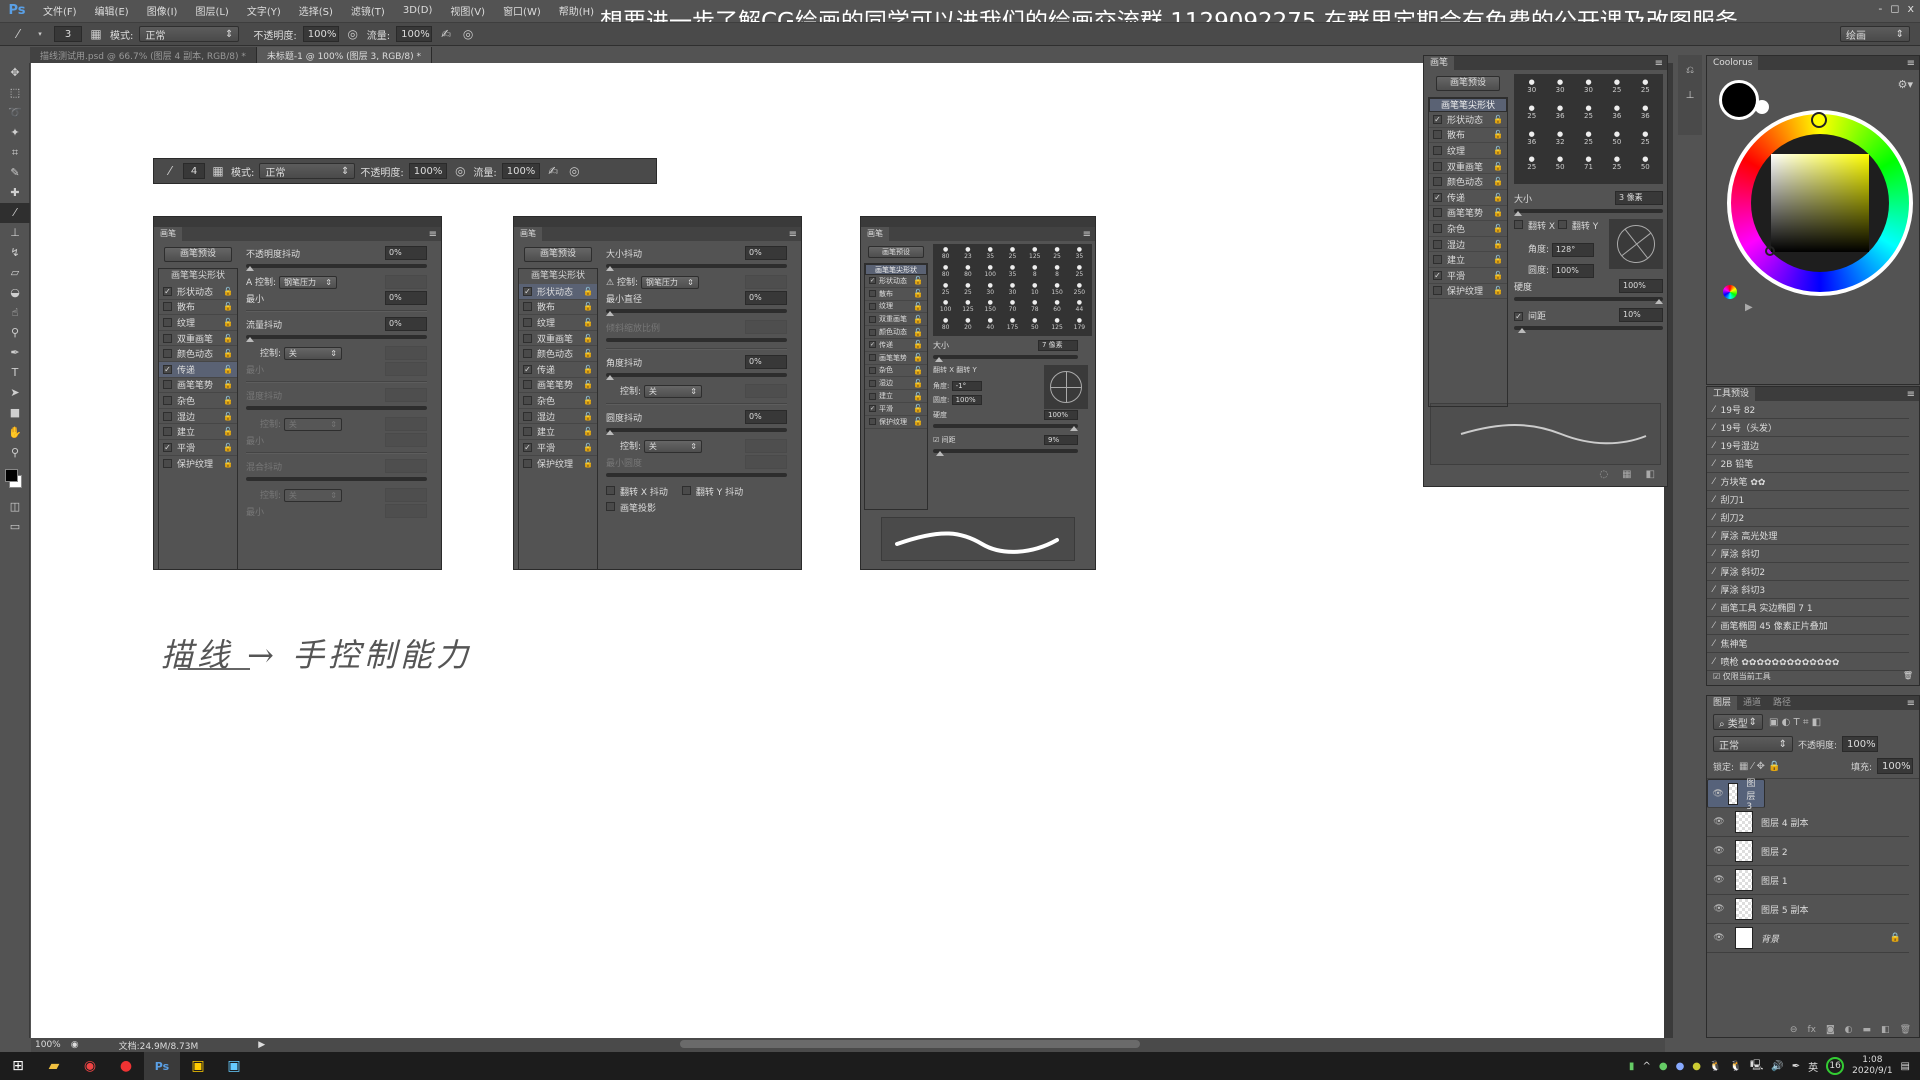 Image resolution: width=1920 pixels, height=1080 pixels. I want to click on zoom-tool-icon: ⚲, so click(15, 453).